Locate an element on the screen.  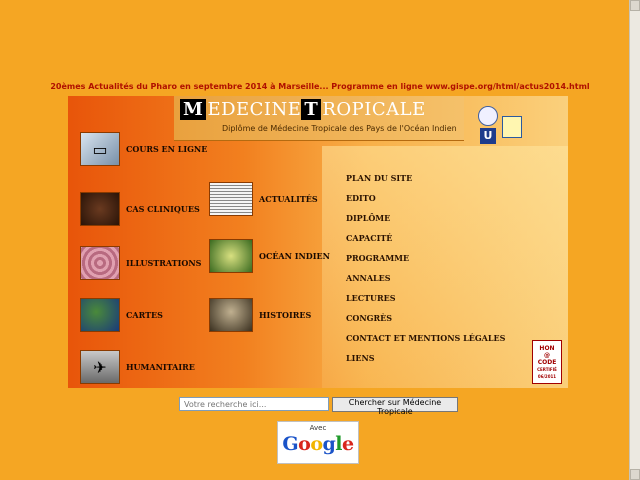
child-icon is located at coordinates (100, 209).